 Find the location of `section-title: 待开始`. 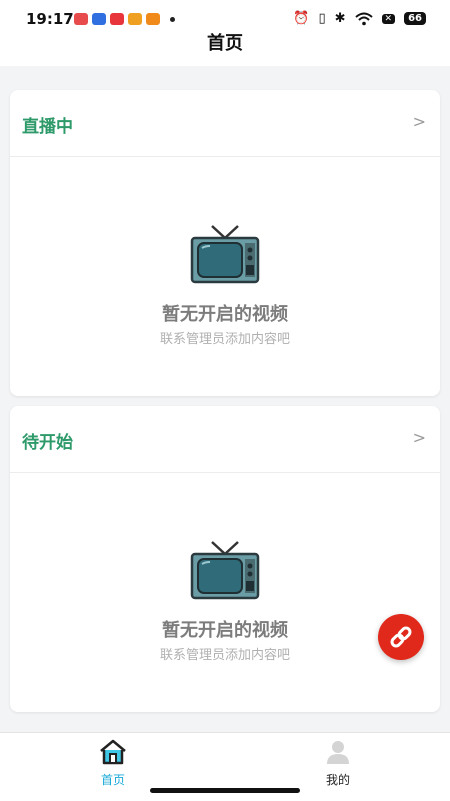

section-title: 待开始 is located at coordinates (47, 443).